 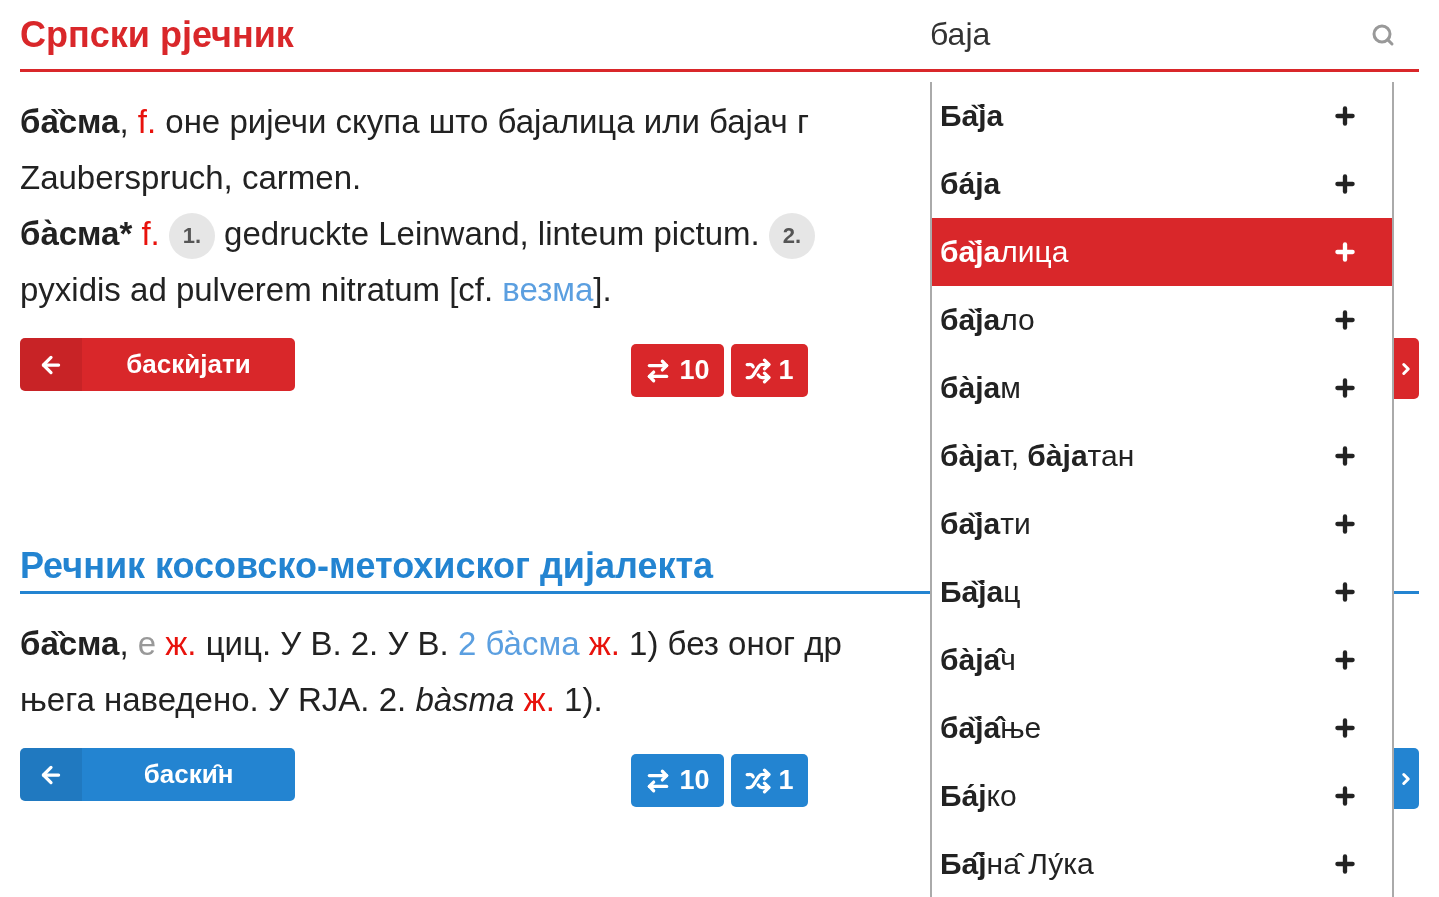 What do you see at coordinates (415, 150) in the screenshot?
I see `dictionary-entry: ба̏сма, f. оне ријечи скупа што бајалица или бајач г Zauberspruch, carmen.` at bounding box center [415, 150].